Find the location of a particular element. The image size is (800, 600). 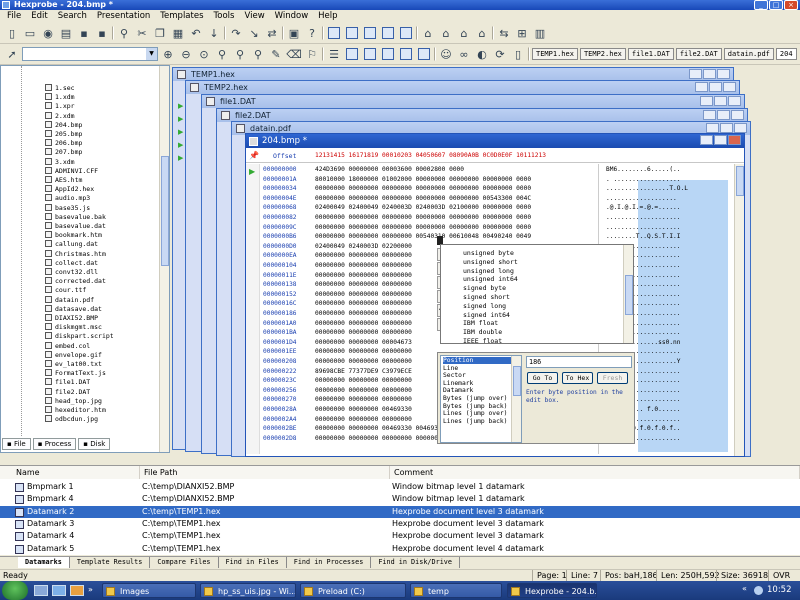

layout-3-icon is located at coordinates (370, 33).